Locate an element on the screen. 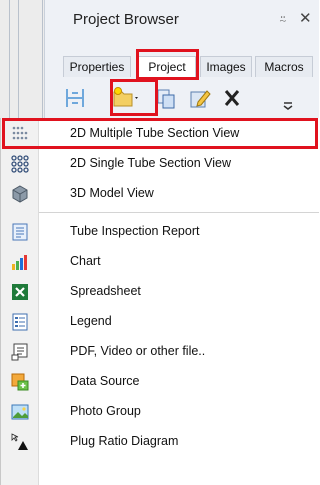 Image resolution: width=320 pixels, height=485 pixels. photo-icon is located at coordinates (20, 412).